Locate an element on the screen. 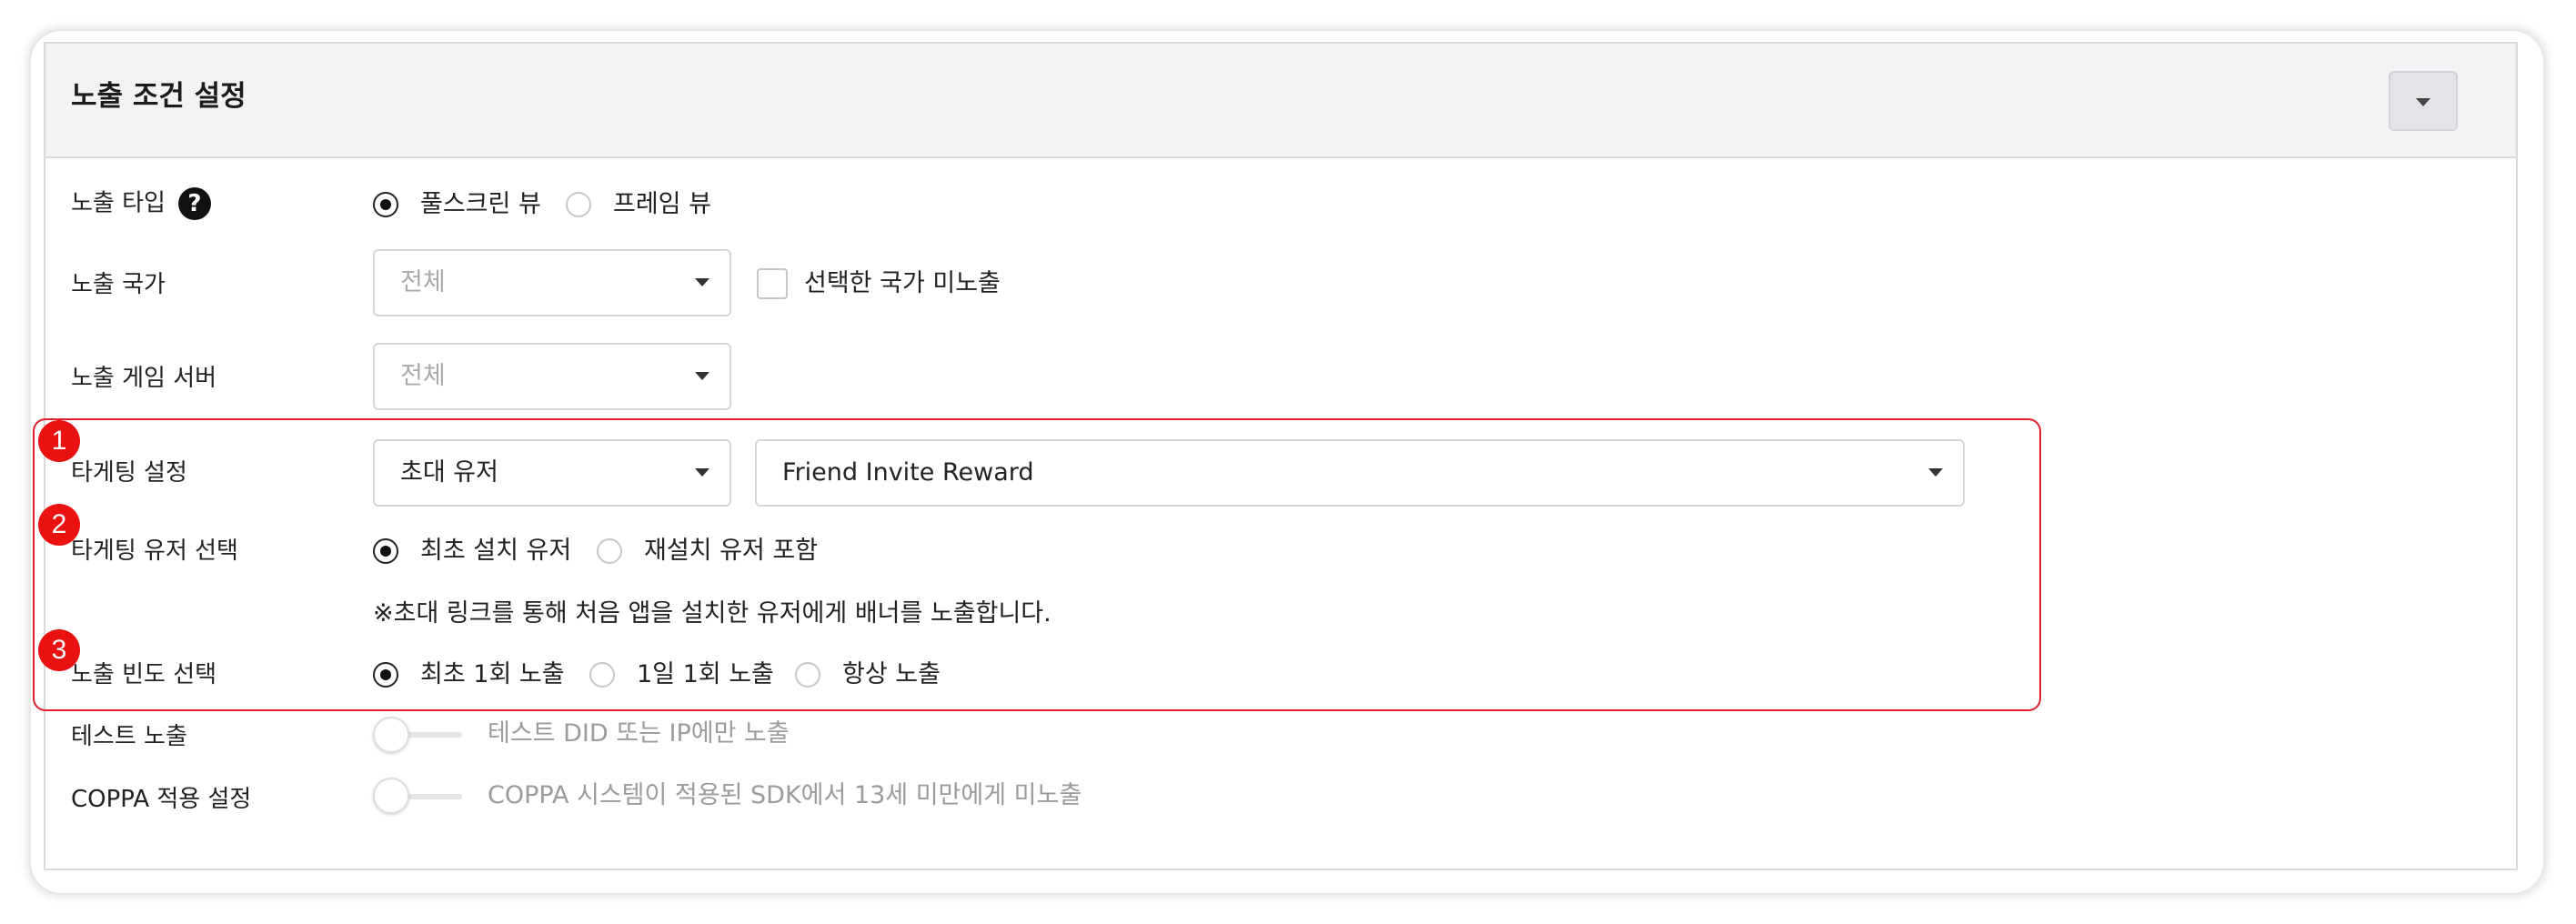 The width and height of the screenshot is (2576, 924). exposure-server-label: 노출 게임 서버 is located at coordinates (144, 379).